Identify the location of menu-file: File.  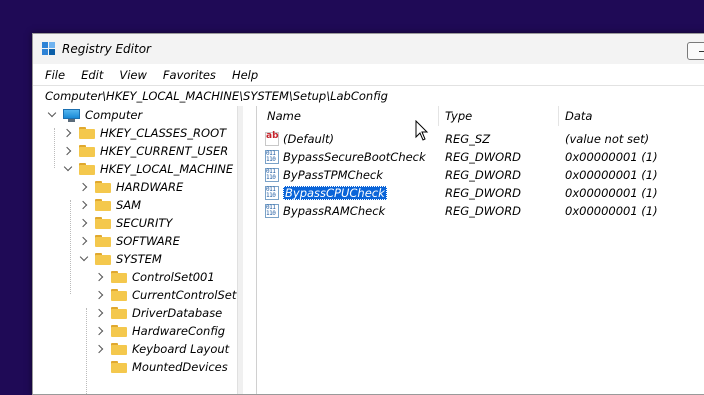
(55, 75).